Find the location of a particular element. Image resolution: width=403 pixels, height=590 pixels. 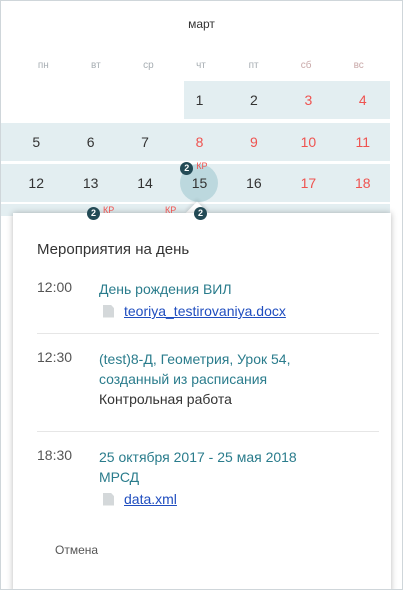

day-cell: 18 is located at coordinates (363, 183).